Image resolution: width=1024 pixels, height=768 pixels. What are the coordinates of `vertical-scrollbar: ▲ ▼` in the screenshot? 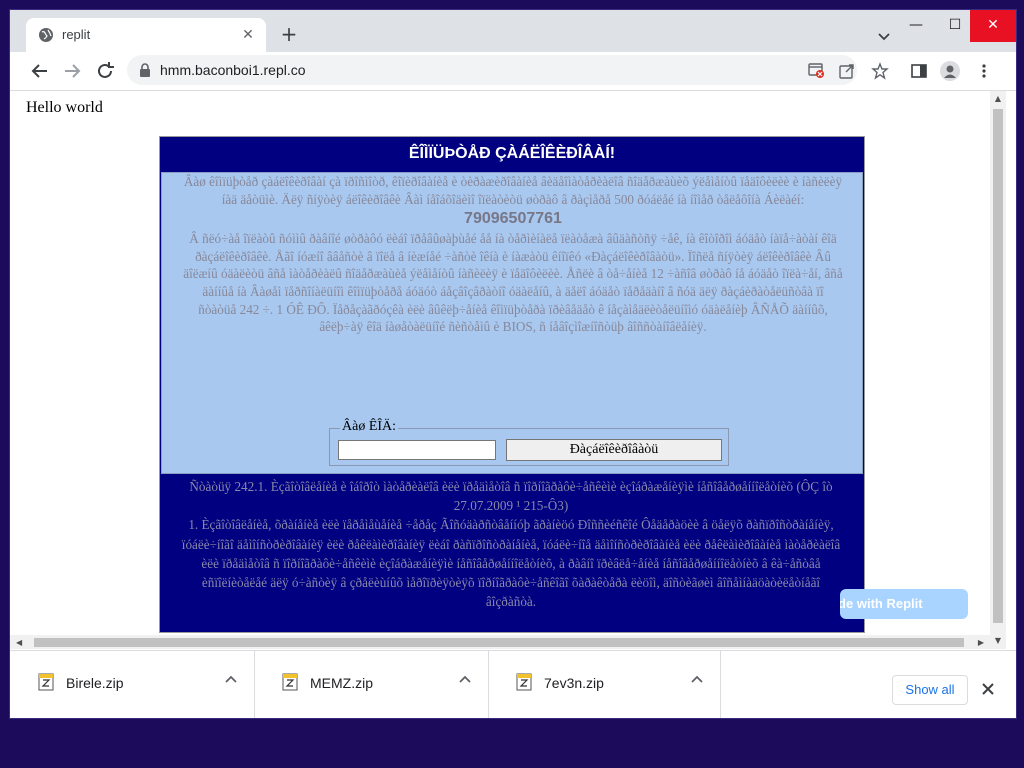 It's located at (998, 370).